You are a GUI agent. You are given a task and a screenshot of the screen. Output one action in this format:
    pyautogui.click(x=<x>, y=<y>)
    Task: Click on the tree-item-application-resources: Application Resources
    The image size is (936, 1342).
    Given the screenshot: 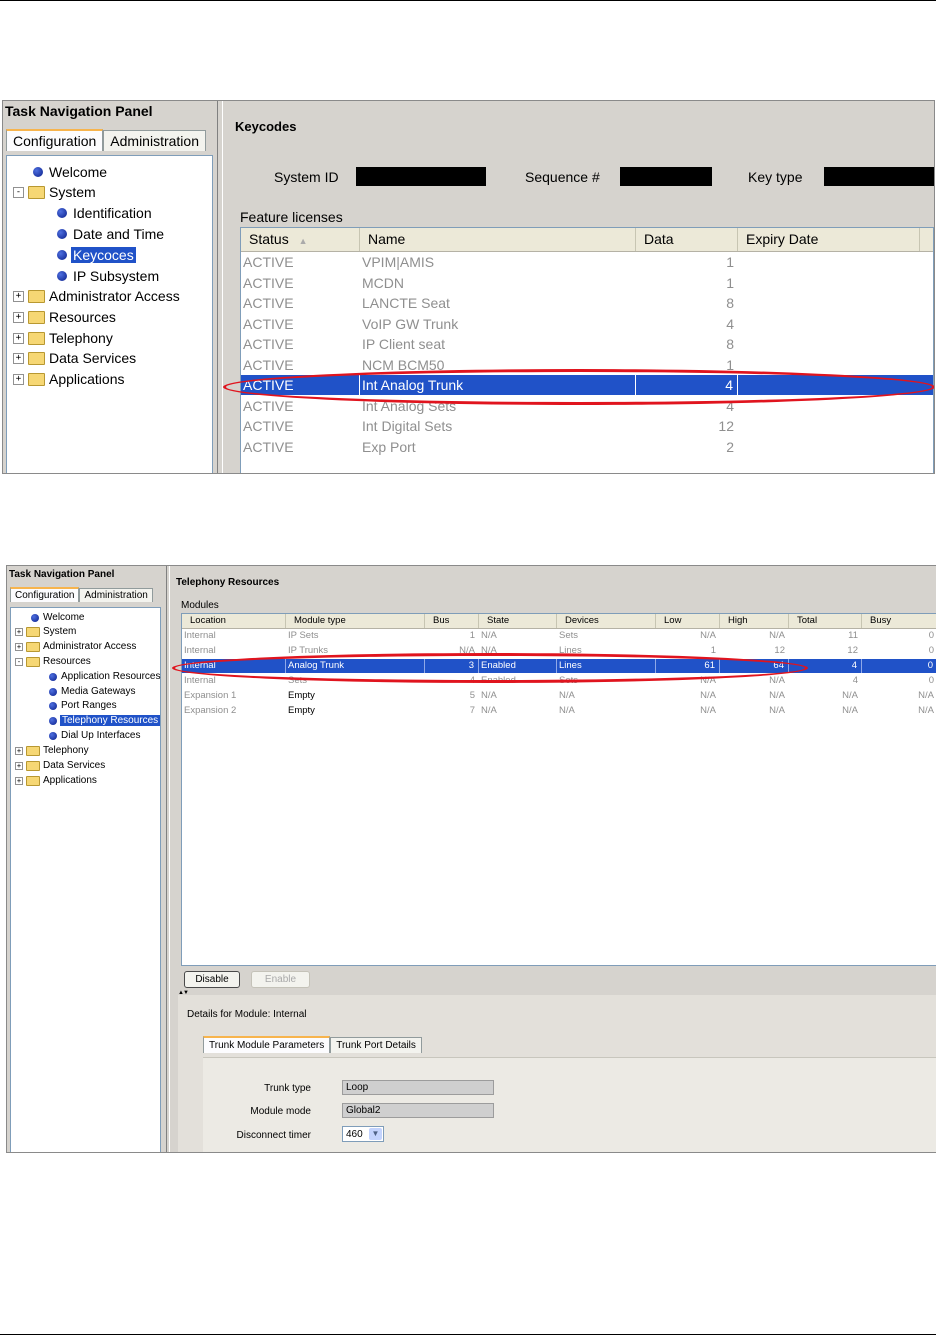 What is the action you would take?
    pyautogui.click(x=105, y=676)
    